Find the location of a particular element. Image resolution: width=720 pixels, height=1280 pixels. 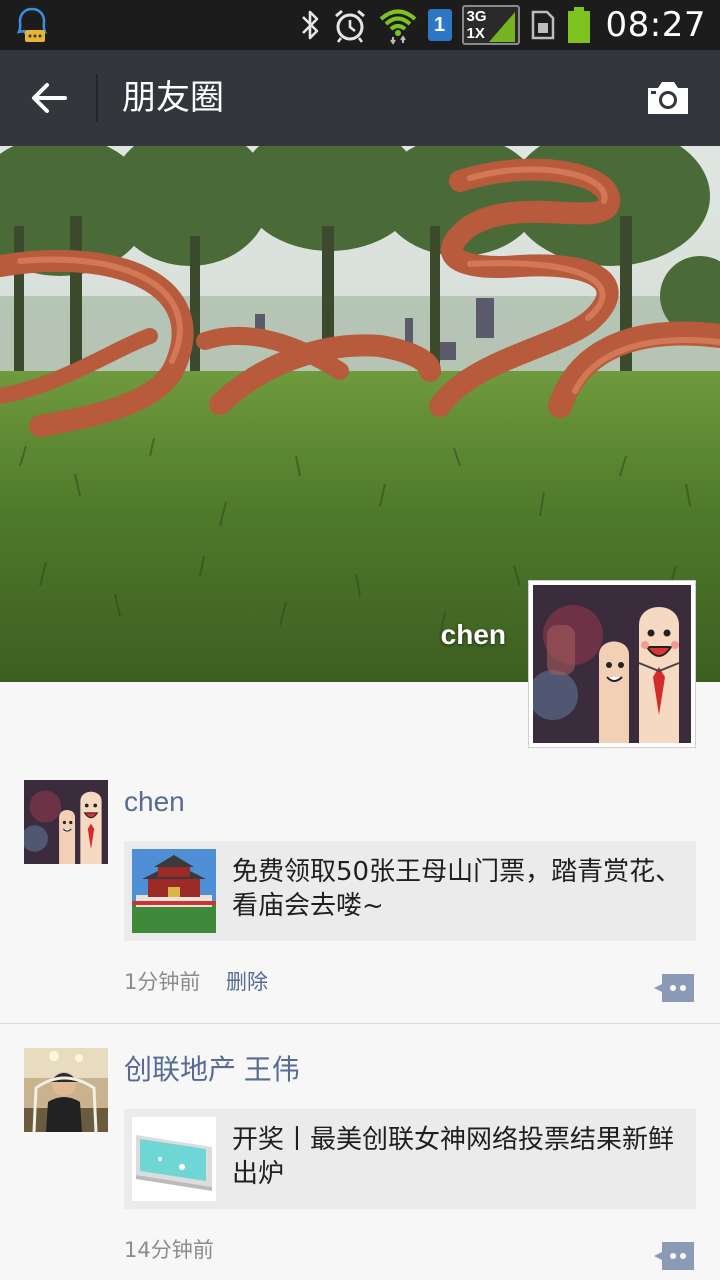

qq-chat-icon is located at coordinates (32, 25).